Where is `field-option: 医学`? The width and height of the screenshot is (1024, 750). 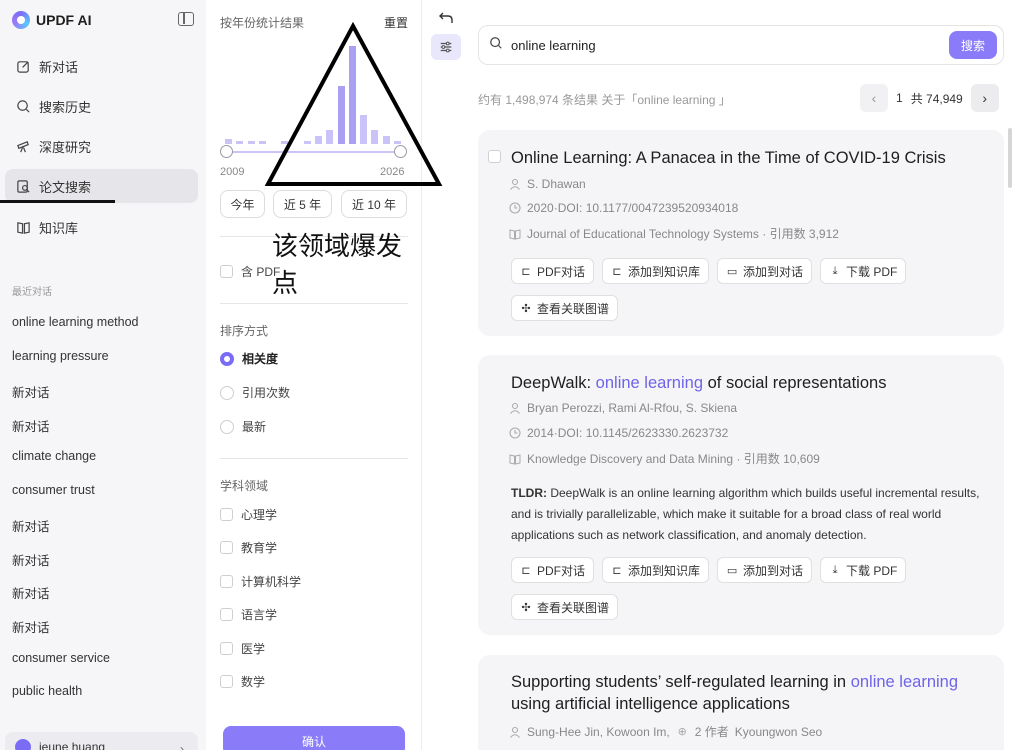
field-option: 医学 is located at coordinates (242, 648).